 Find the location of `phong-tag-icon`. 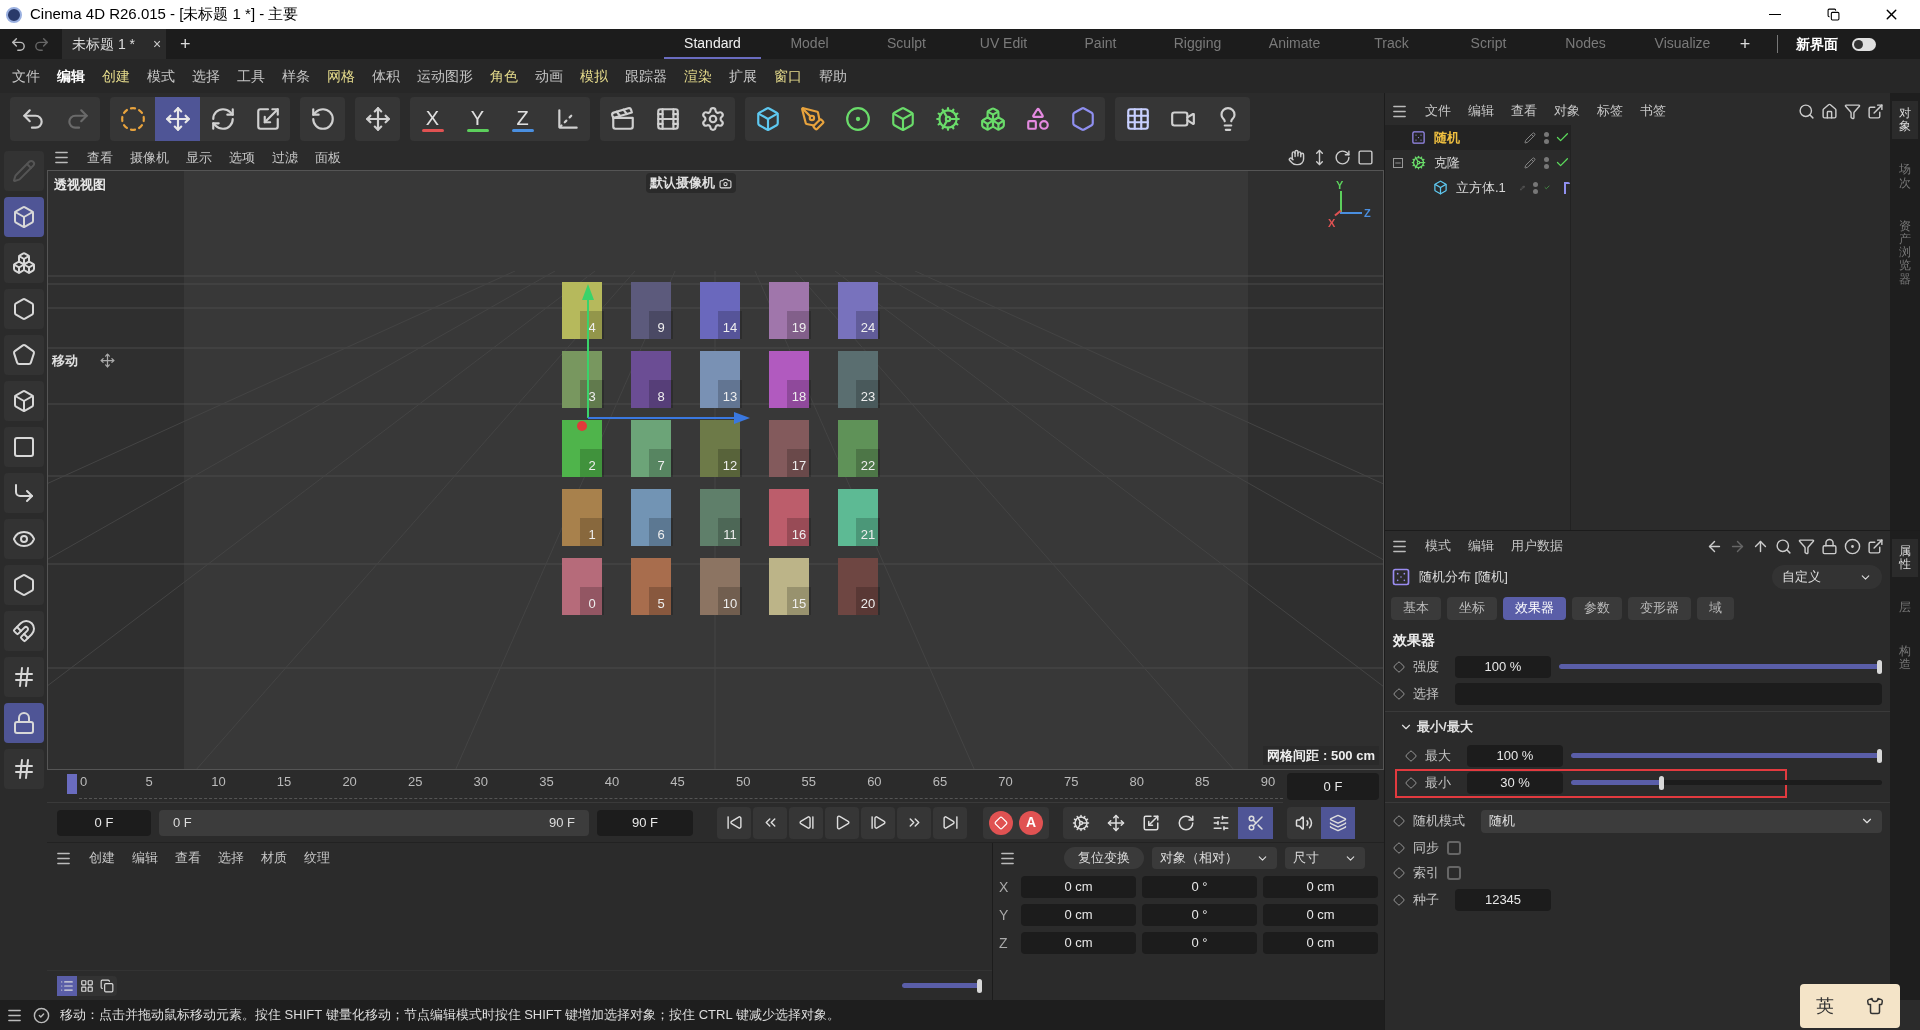

phong-tag-icon is located at coordinates (1566, 187).